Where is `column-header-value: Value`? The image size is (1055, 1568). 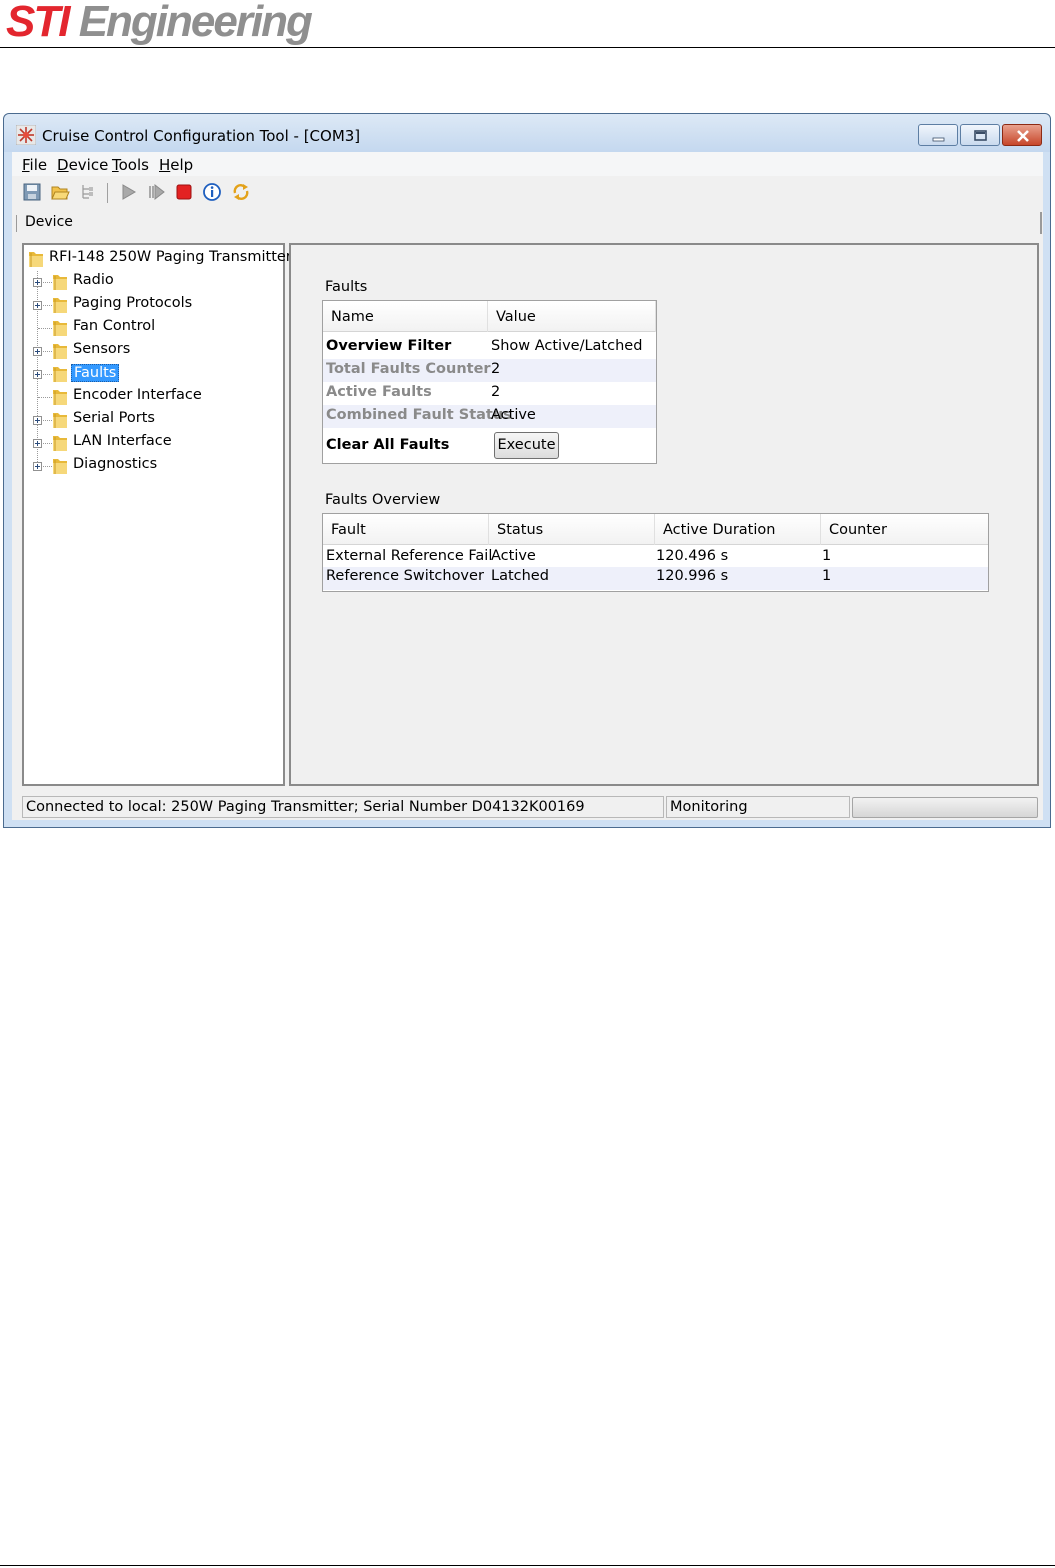 column-header-value: Value is located at coordinates (572, 316).